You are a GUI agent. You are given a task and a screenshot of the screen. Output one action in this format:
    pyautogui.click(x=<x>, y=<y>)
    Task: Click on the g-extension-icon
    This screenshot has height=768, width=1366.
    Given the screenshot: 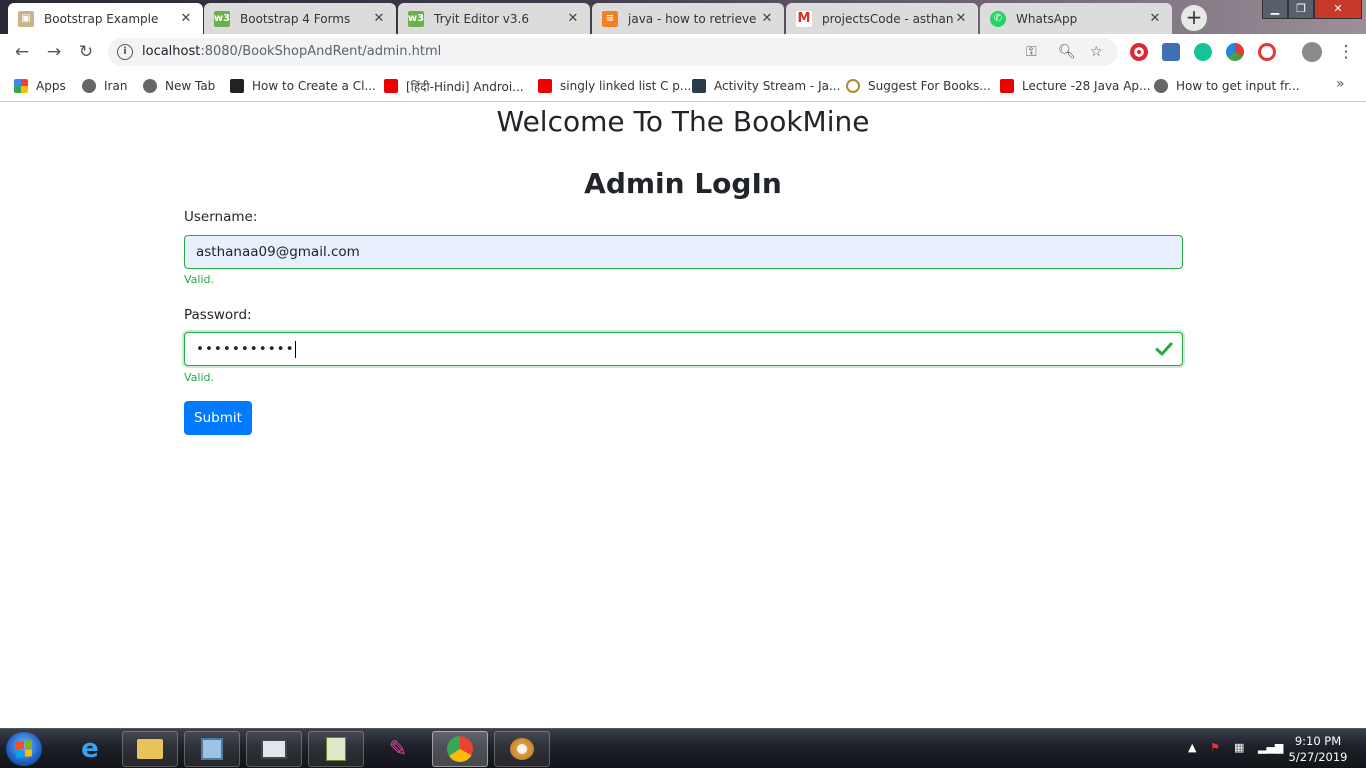 What is the action you would take?
    pyautogui.click(x=1267, y=52)
    